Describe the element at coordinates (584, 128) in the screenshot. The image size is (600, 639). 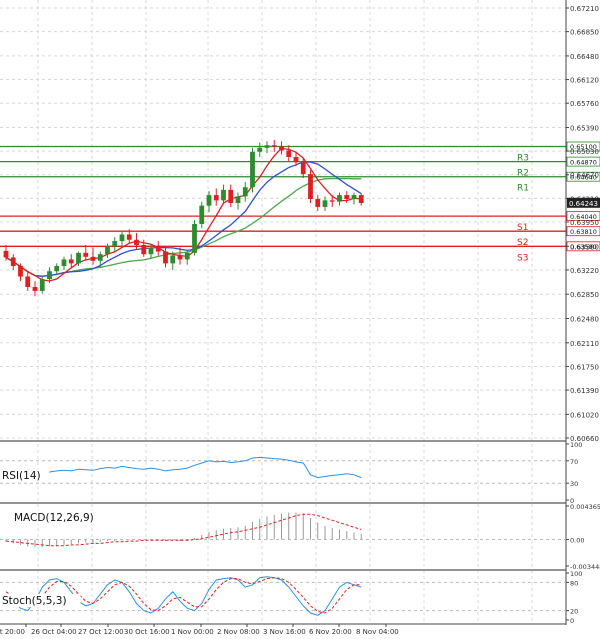
I see `price-tick-label: 0.65390` at that location.